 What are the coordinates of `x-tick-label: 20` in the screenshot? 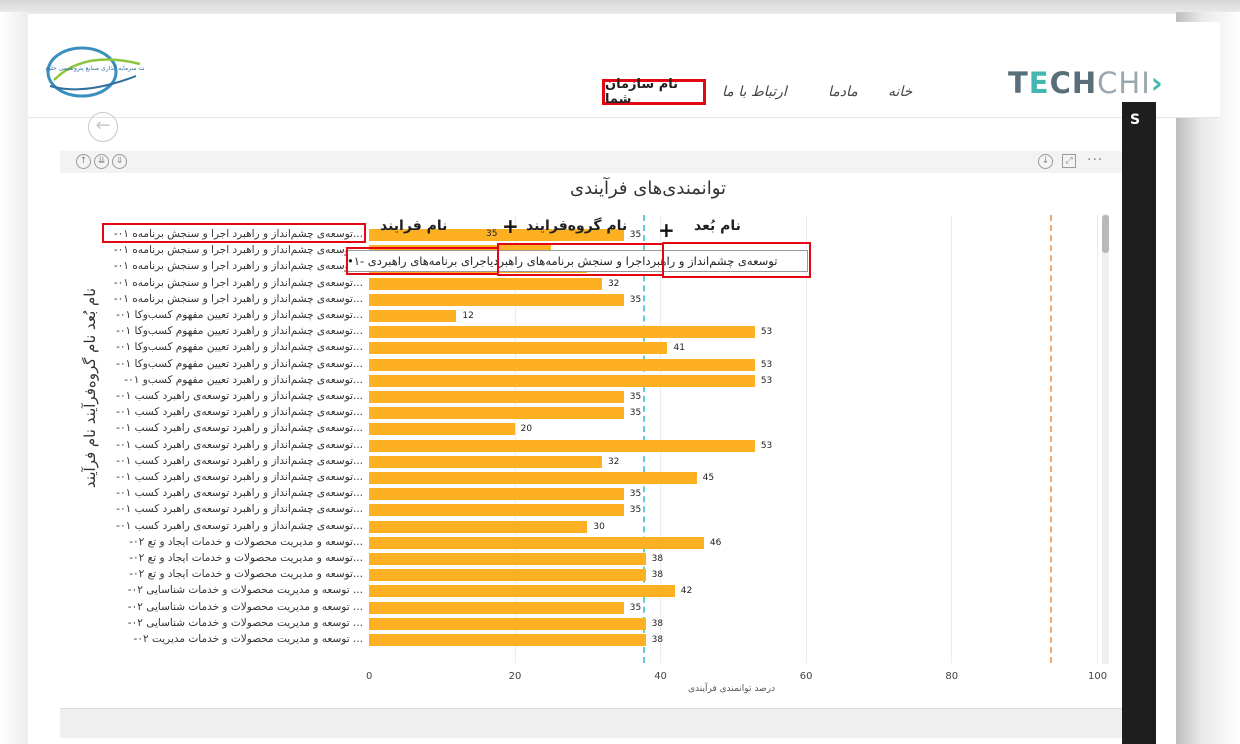 It's located at (515, 676).